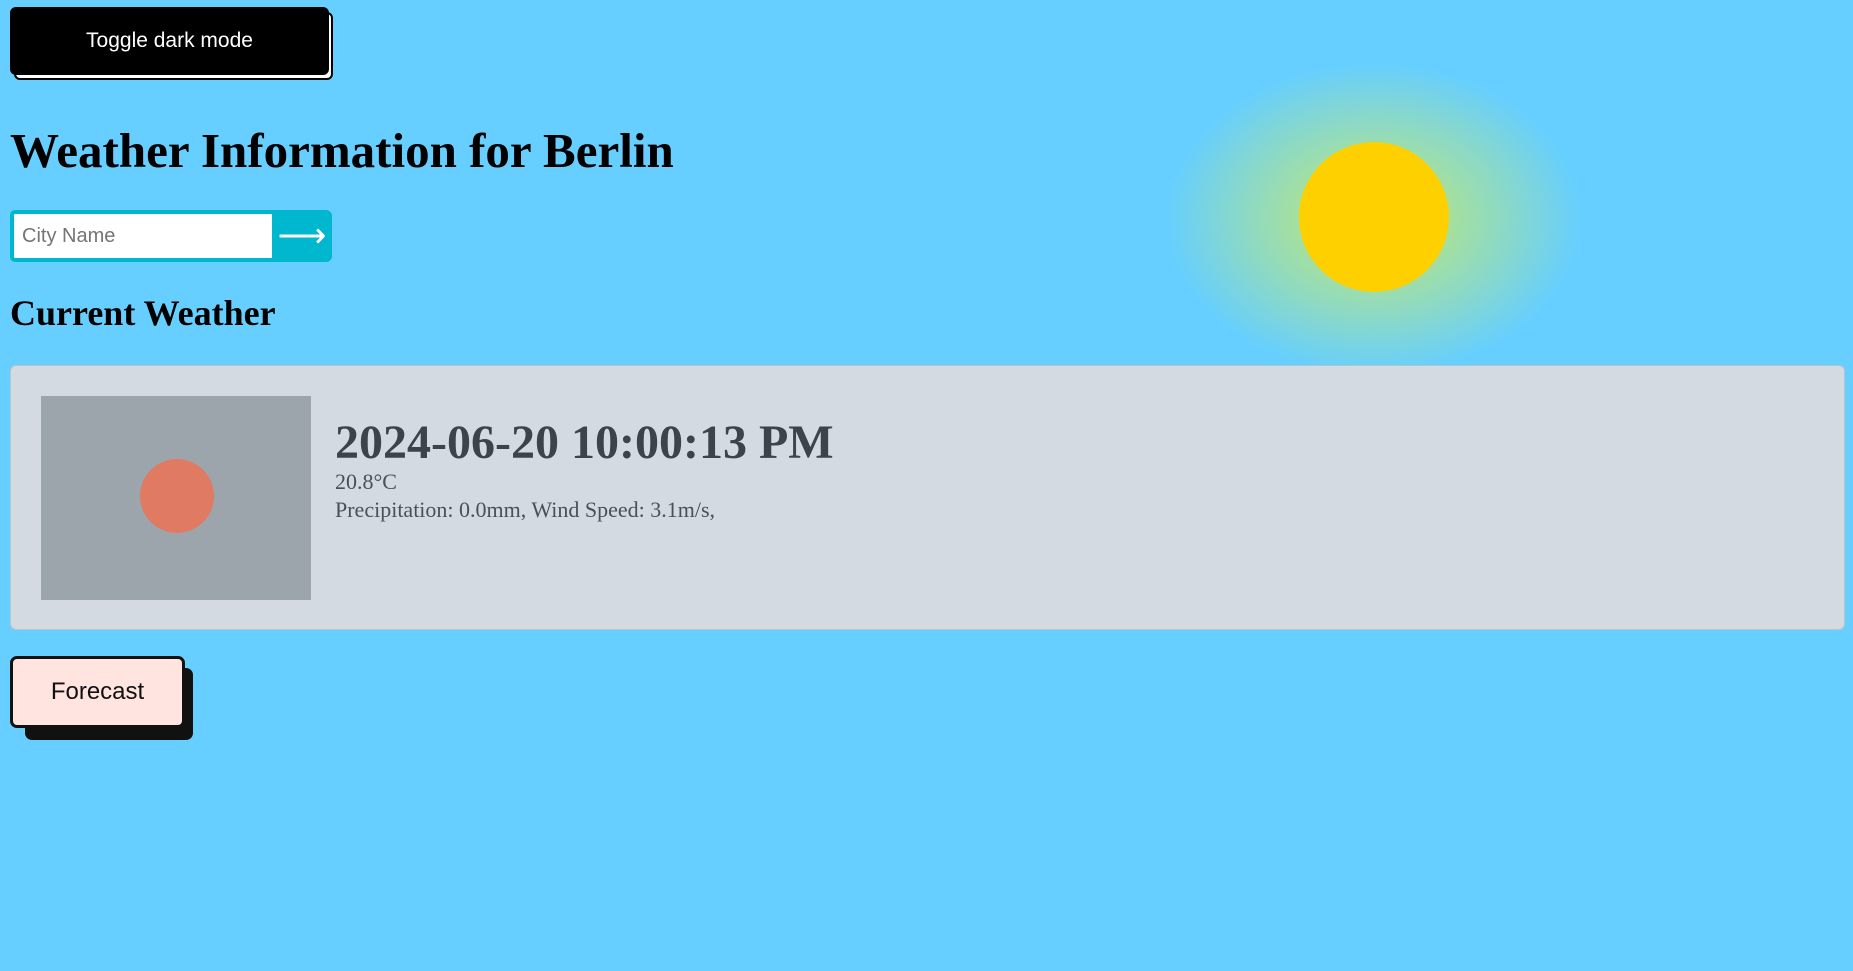 The width and height of the screenshot is (1853, 971). I want to click on weather-condition-icon, so click(176, 498).